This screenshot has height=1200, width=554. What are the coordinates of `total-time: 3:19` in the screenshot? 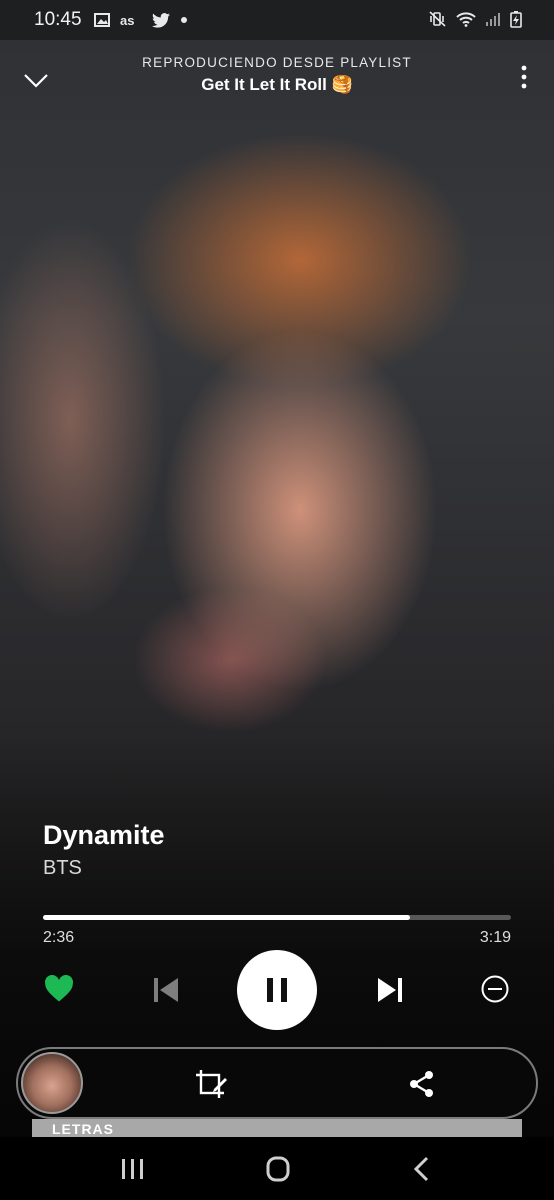 It's located at (495, 937).